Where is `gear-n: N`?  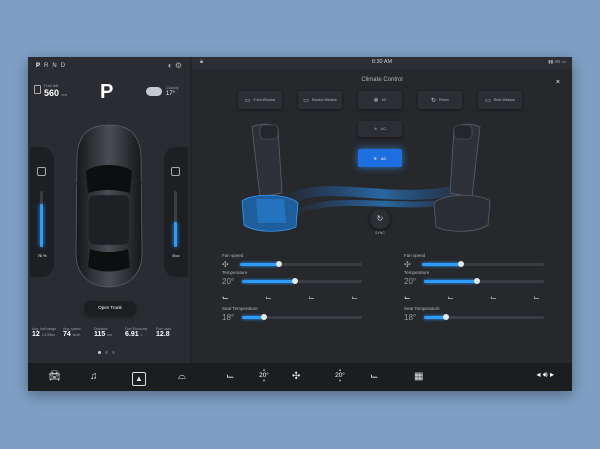
gear-n: N is located at coordinates (56, 66).